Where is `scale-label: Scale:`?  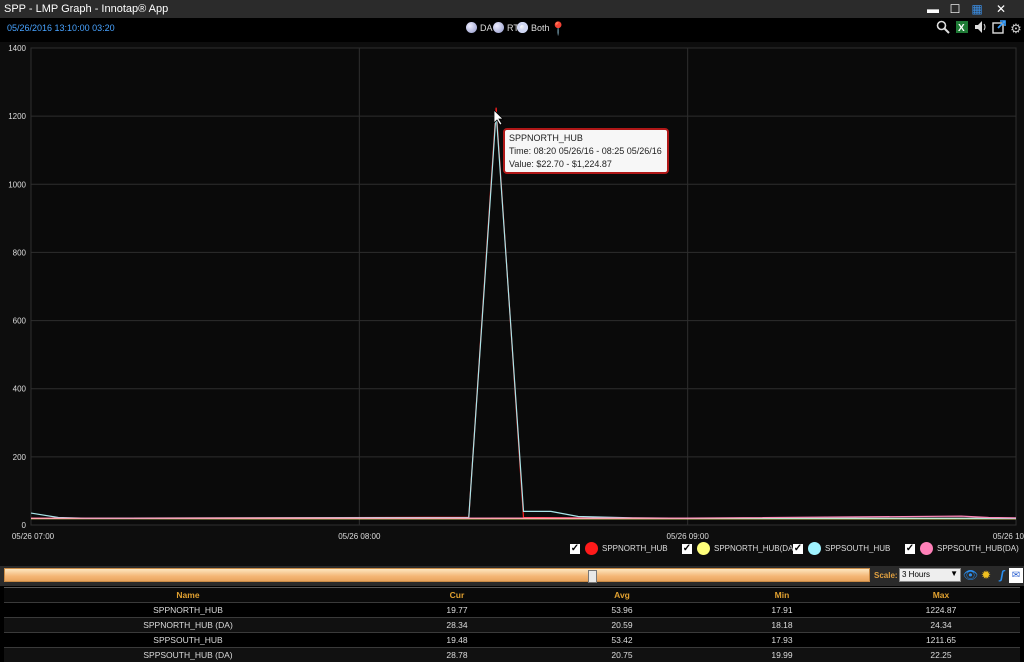 scale-label: Scale: is located at coordinates (886, 575).